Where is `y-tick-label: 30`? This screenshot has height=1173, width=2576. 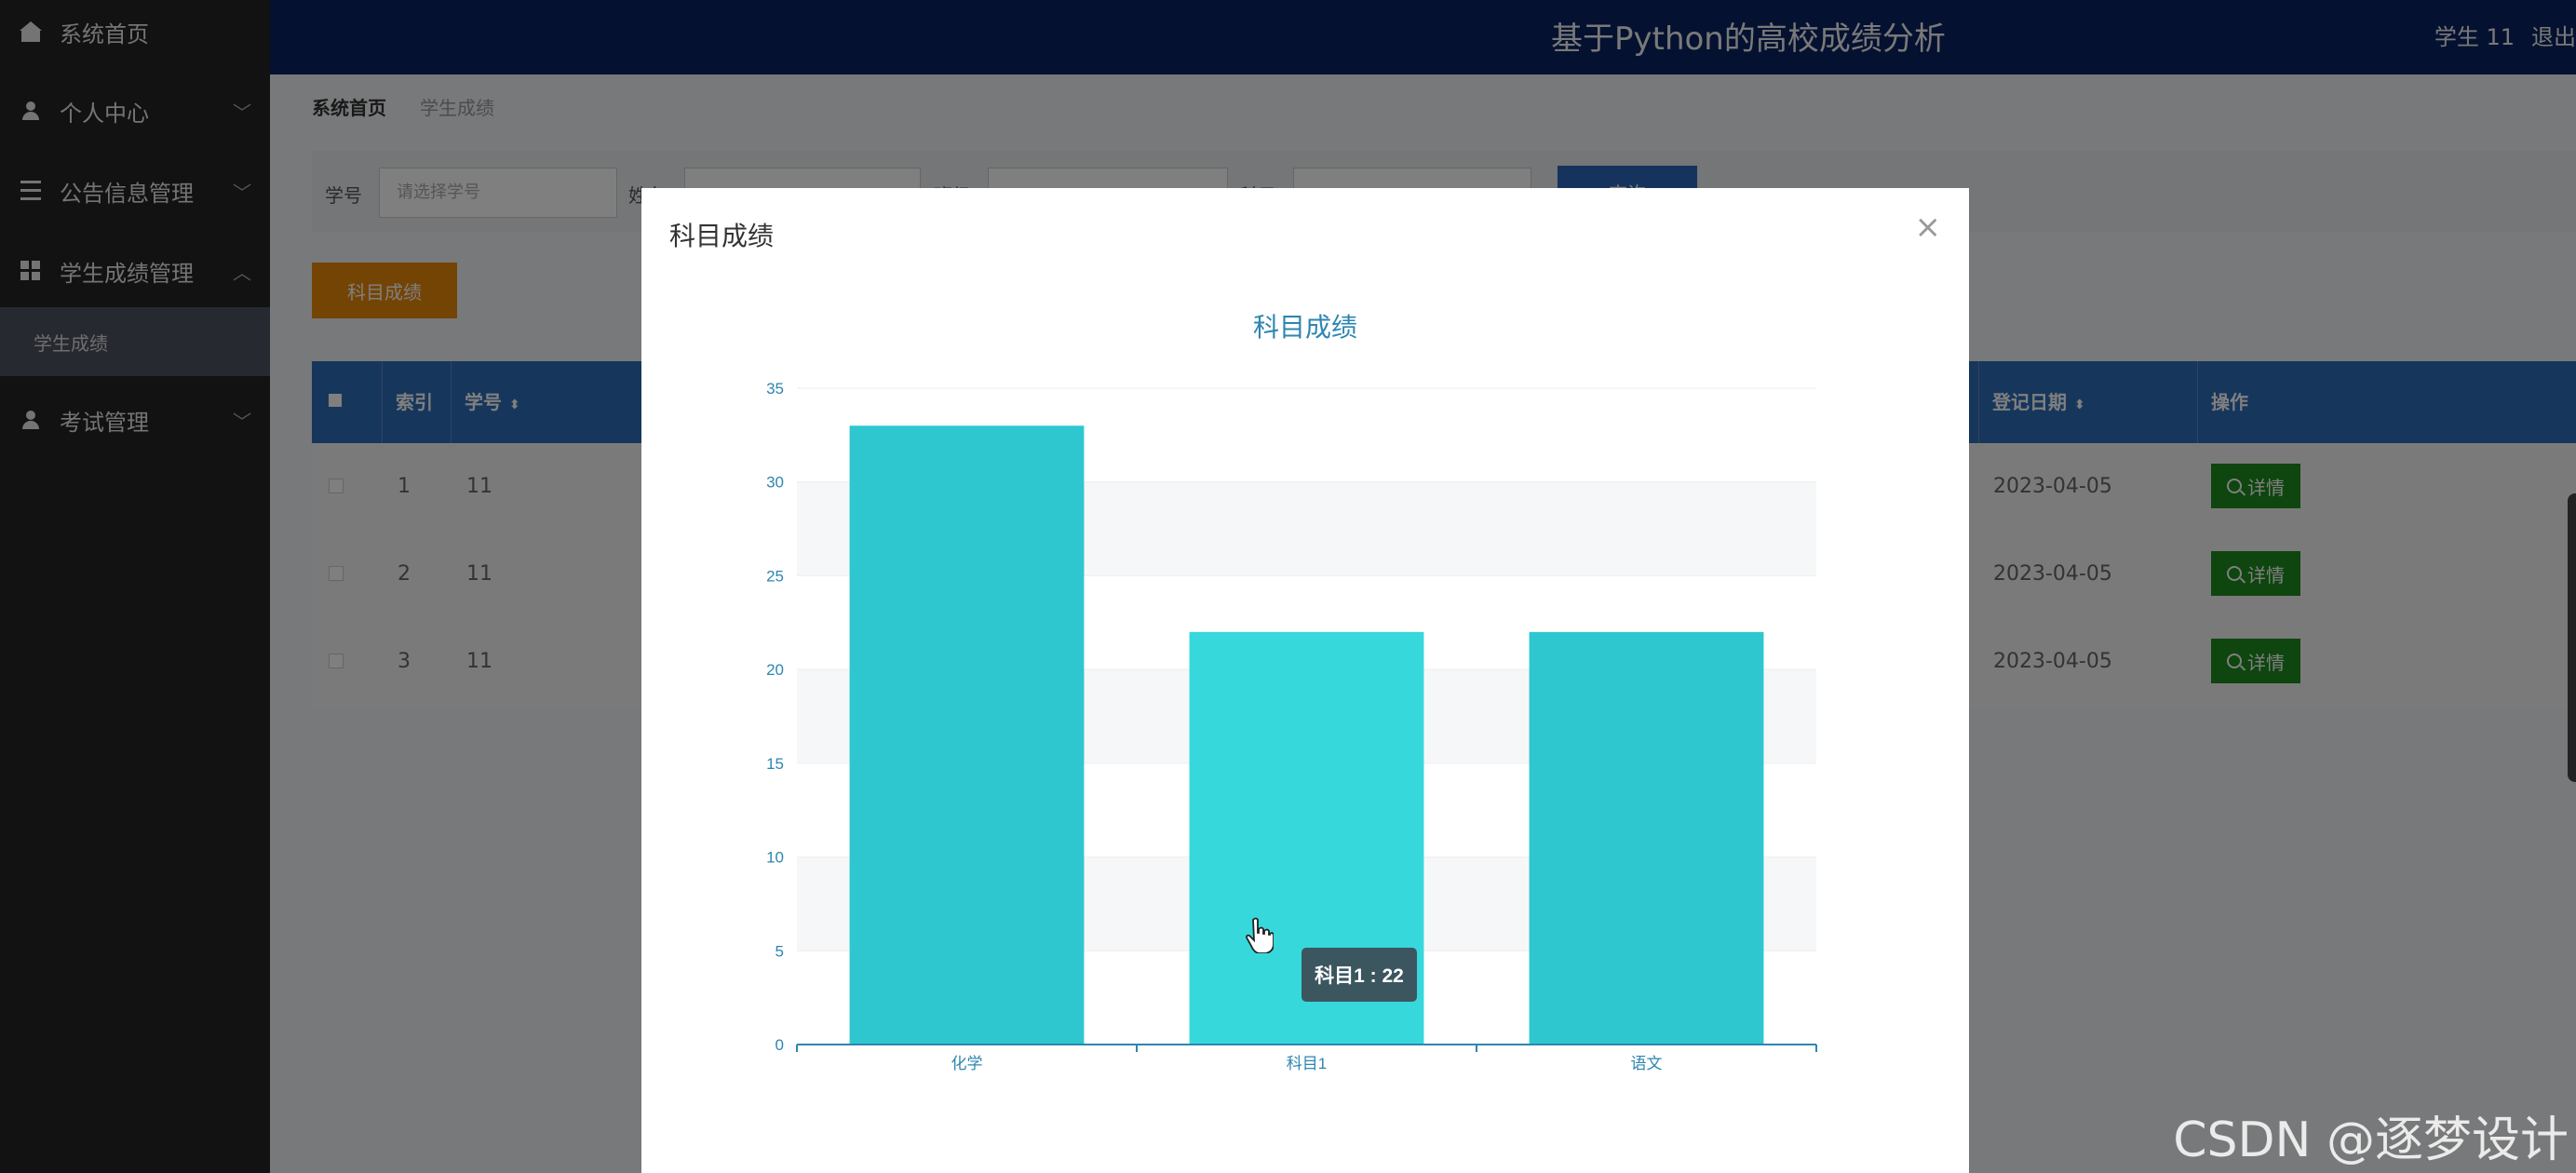
y-tick-label: 30 is located at coordinates (775, 483).